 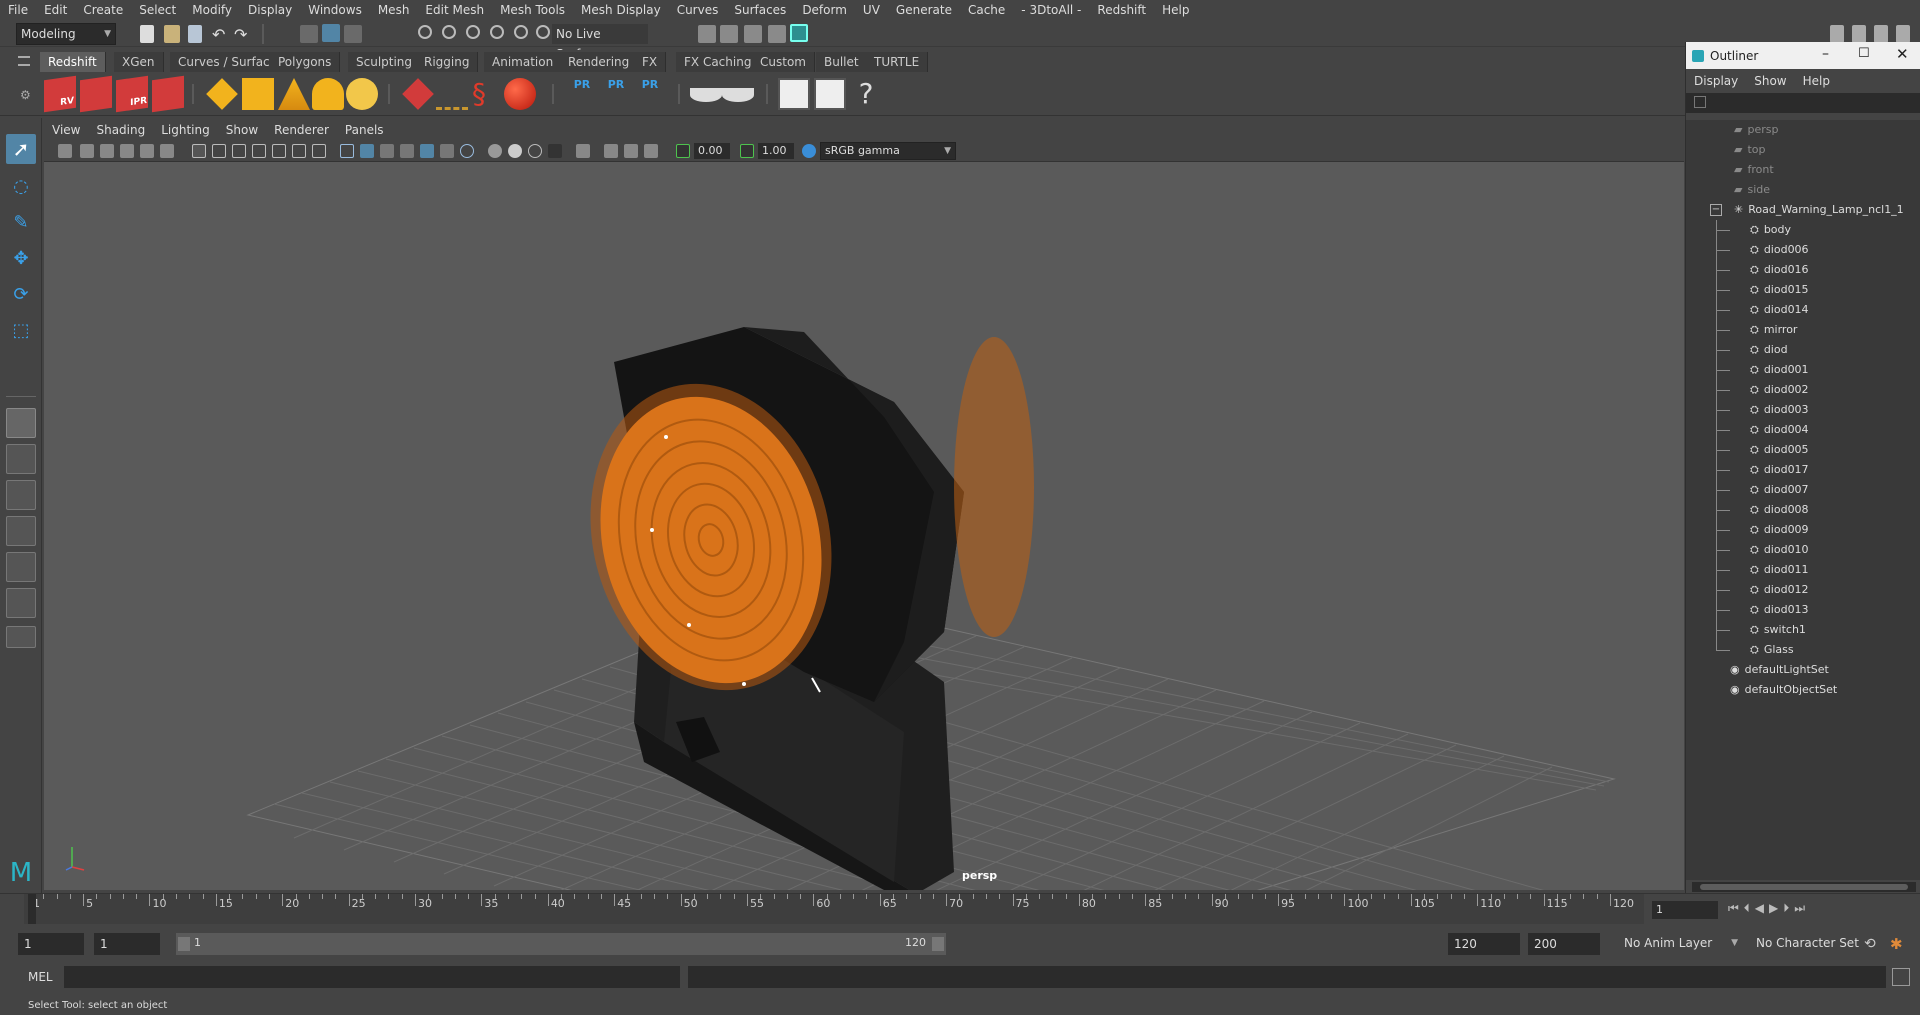 What do you see at coordinates (147, 34) in the screenshot?
I see `new-scene-icon` at bounding box center [147, 34].